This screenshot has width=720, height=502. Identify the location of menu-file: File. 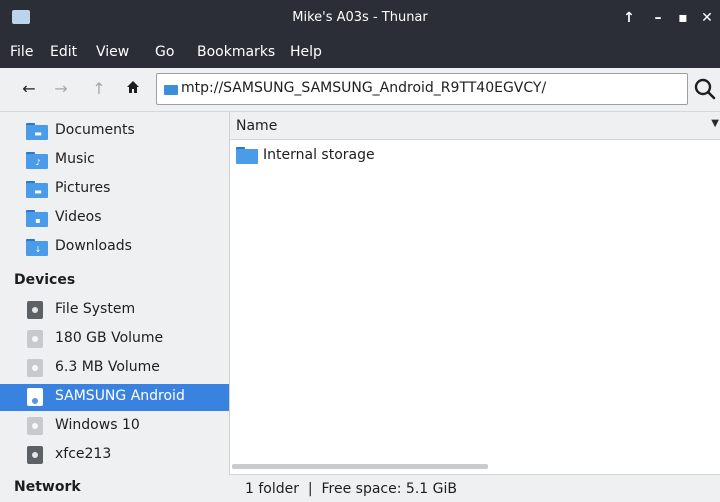
(21, 52).